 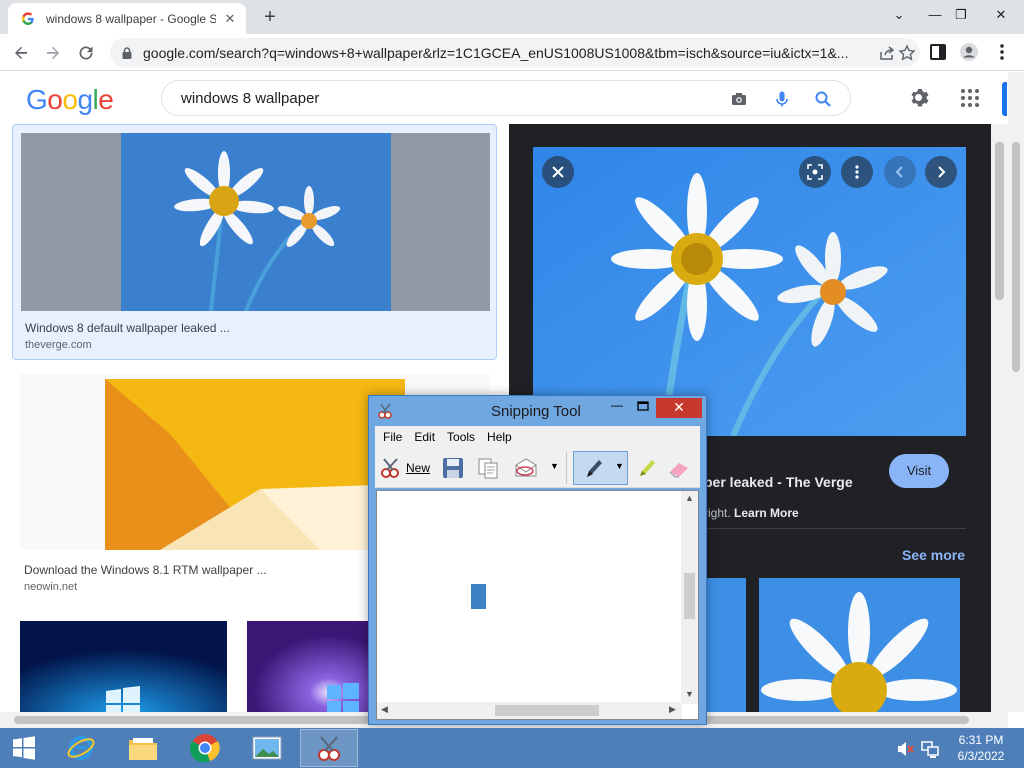 I want to click on page-vertical-scrollbar, so click(x=1016, y=392).